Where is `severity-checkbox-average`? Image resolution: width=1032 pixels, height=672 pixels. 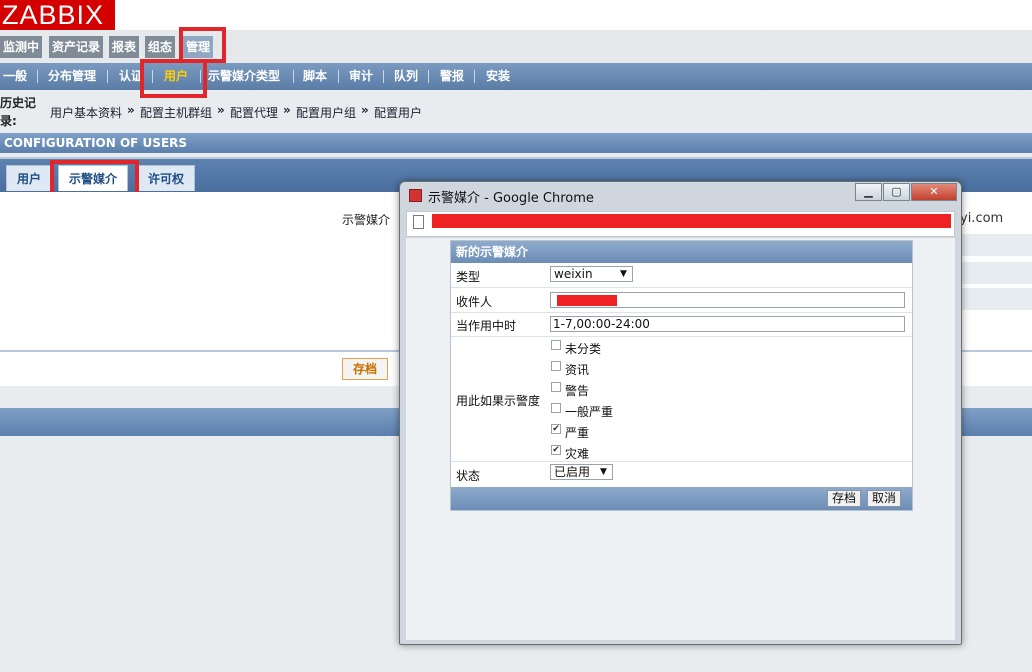 severity-checkbox-average is located at coordinates (556, 408).